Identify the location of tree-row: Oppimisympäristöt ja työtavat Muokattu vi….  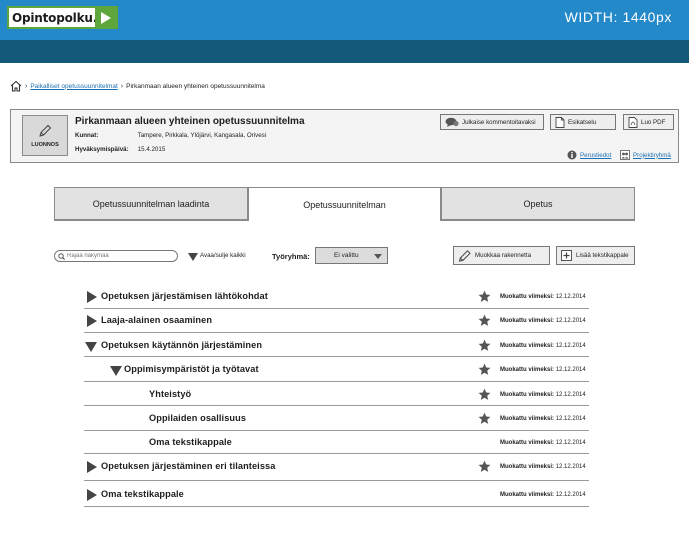
(336, 370).